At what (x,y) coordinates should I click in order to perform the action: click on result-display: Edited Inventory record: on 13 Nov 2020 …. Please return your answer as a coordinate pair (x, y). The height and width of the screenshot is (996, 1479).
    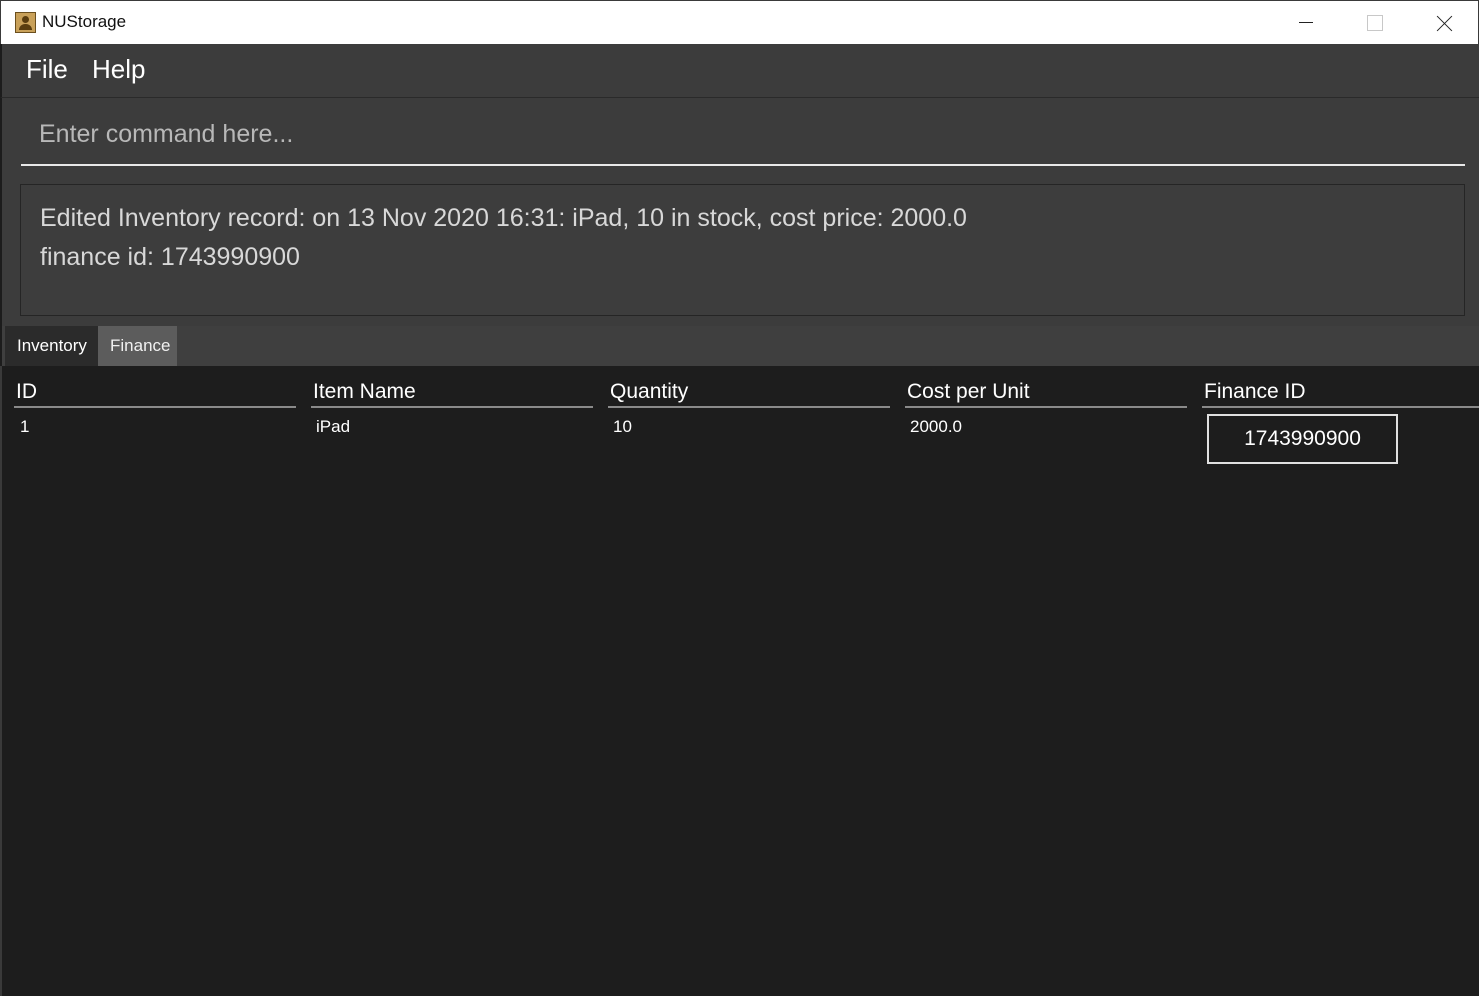
    Looking at the image, I should click on (742, 250).